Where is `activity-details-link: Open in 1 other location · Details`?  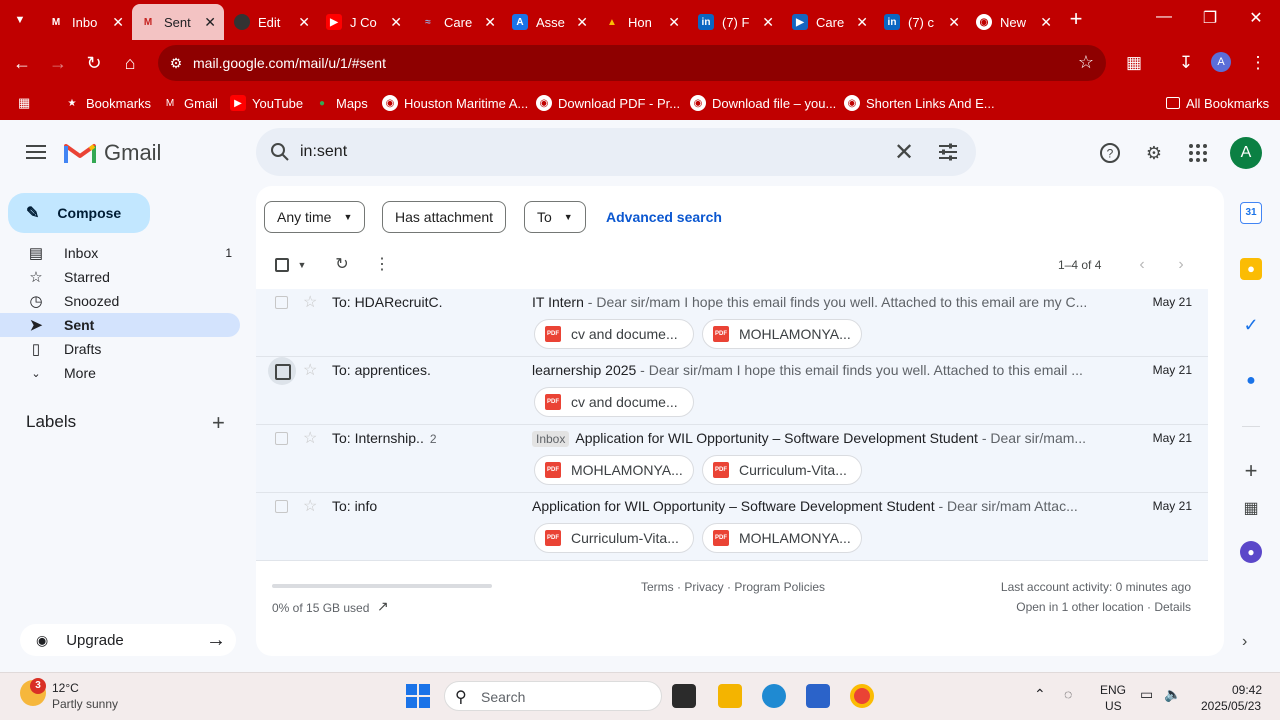
activity-details-link: Open in 1 other location · Details is located at coordinates (1103, 607).